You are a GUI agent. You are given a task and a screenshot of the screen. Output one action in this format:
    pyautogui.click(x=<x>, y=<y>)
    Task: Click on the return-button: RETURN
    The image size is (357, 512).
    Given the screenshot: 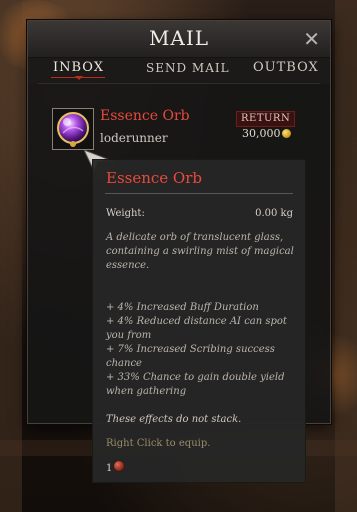 What is the action you would take?
    pyautogui.click(x=266, y=119)
    